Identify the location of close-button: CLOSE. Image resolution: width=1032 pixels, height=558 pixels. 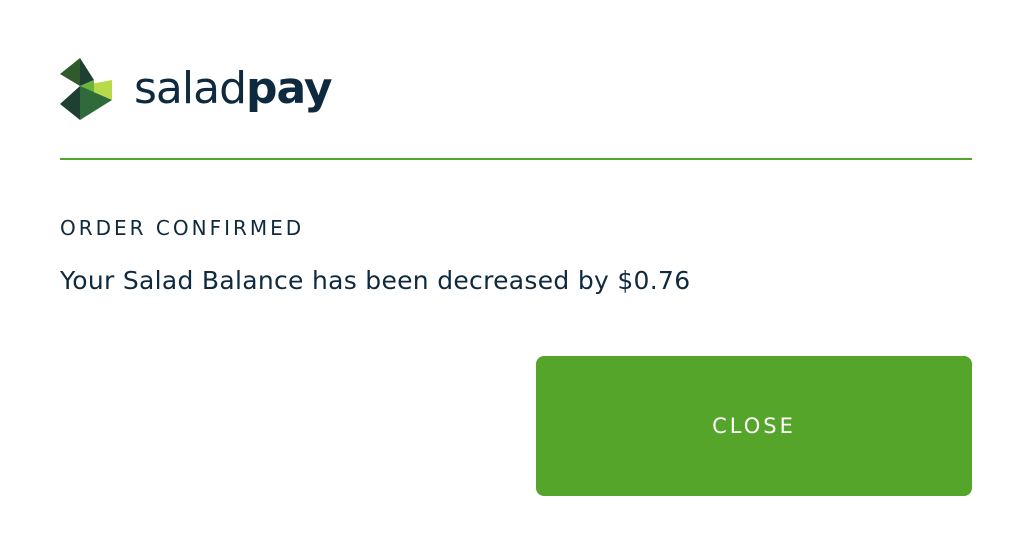
(754, 426).